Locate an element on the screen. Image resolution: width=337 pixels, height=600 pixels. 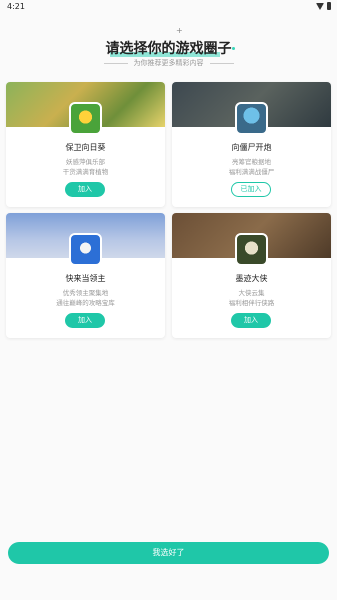
battery-icon is located at coordinates (329, 6).